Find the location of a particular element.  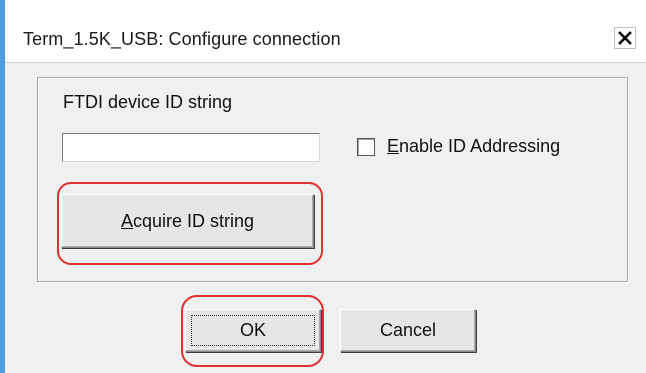

enable-id-addressing-box is located at coordinates (366, 146).